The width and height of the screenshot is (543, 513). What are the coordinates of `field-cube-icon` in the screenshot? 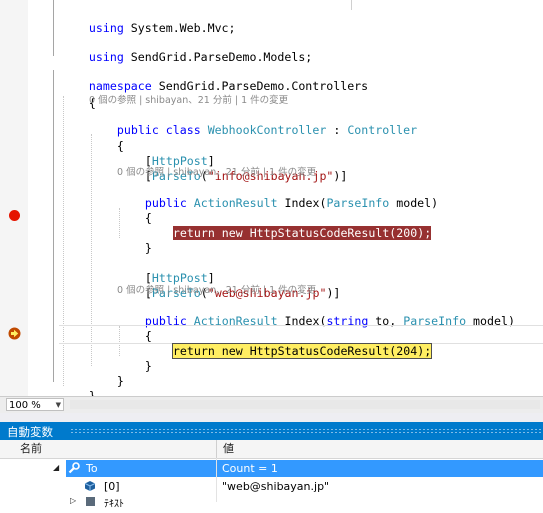 It's located at (90, 486).